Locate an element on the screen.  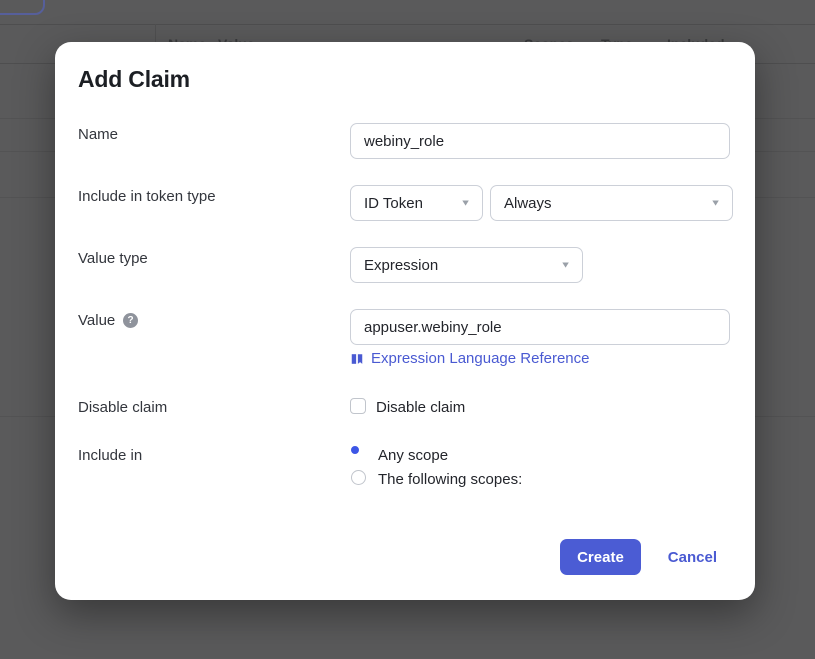
dialog-actions: Create Cancel is located at coordinates (638, 557).